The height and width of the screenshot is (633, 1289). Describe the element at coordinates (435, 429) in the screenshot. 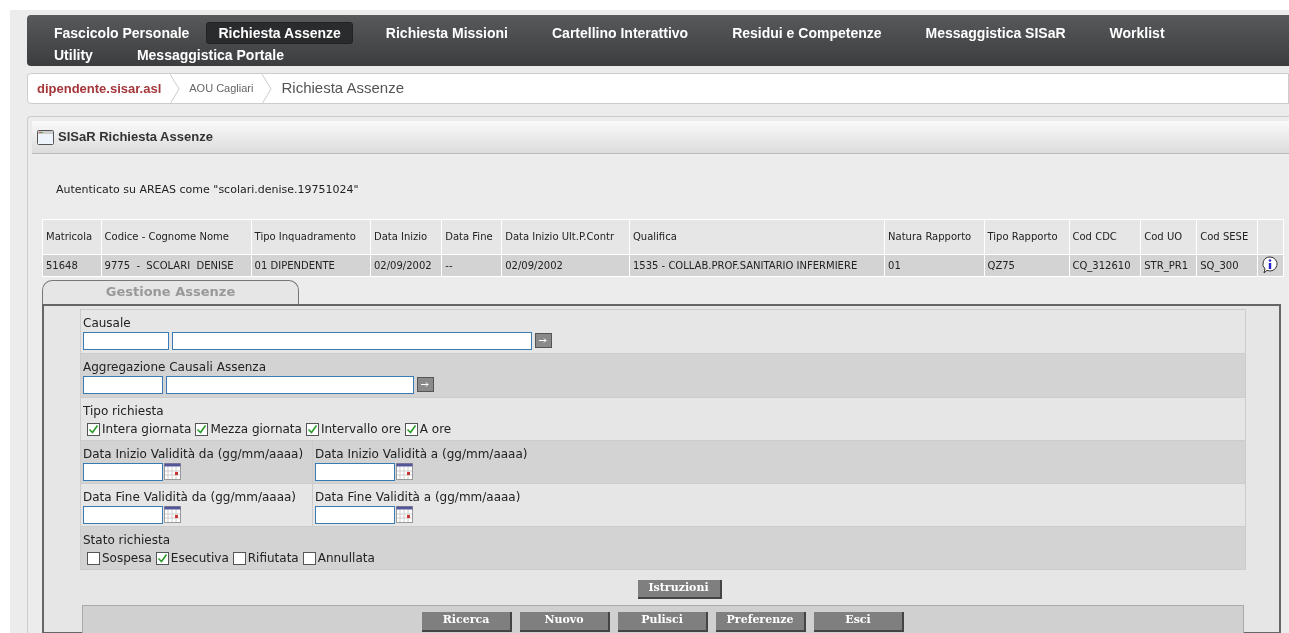

I see `checkbox-label: A ore` at that location.